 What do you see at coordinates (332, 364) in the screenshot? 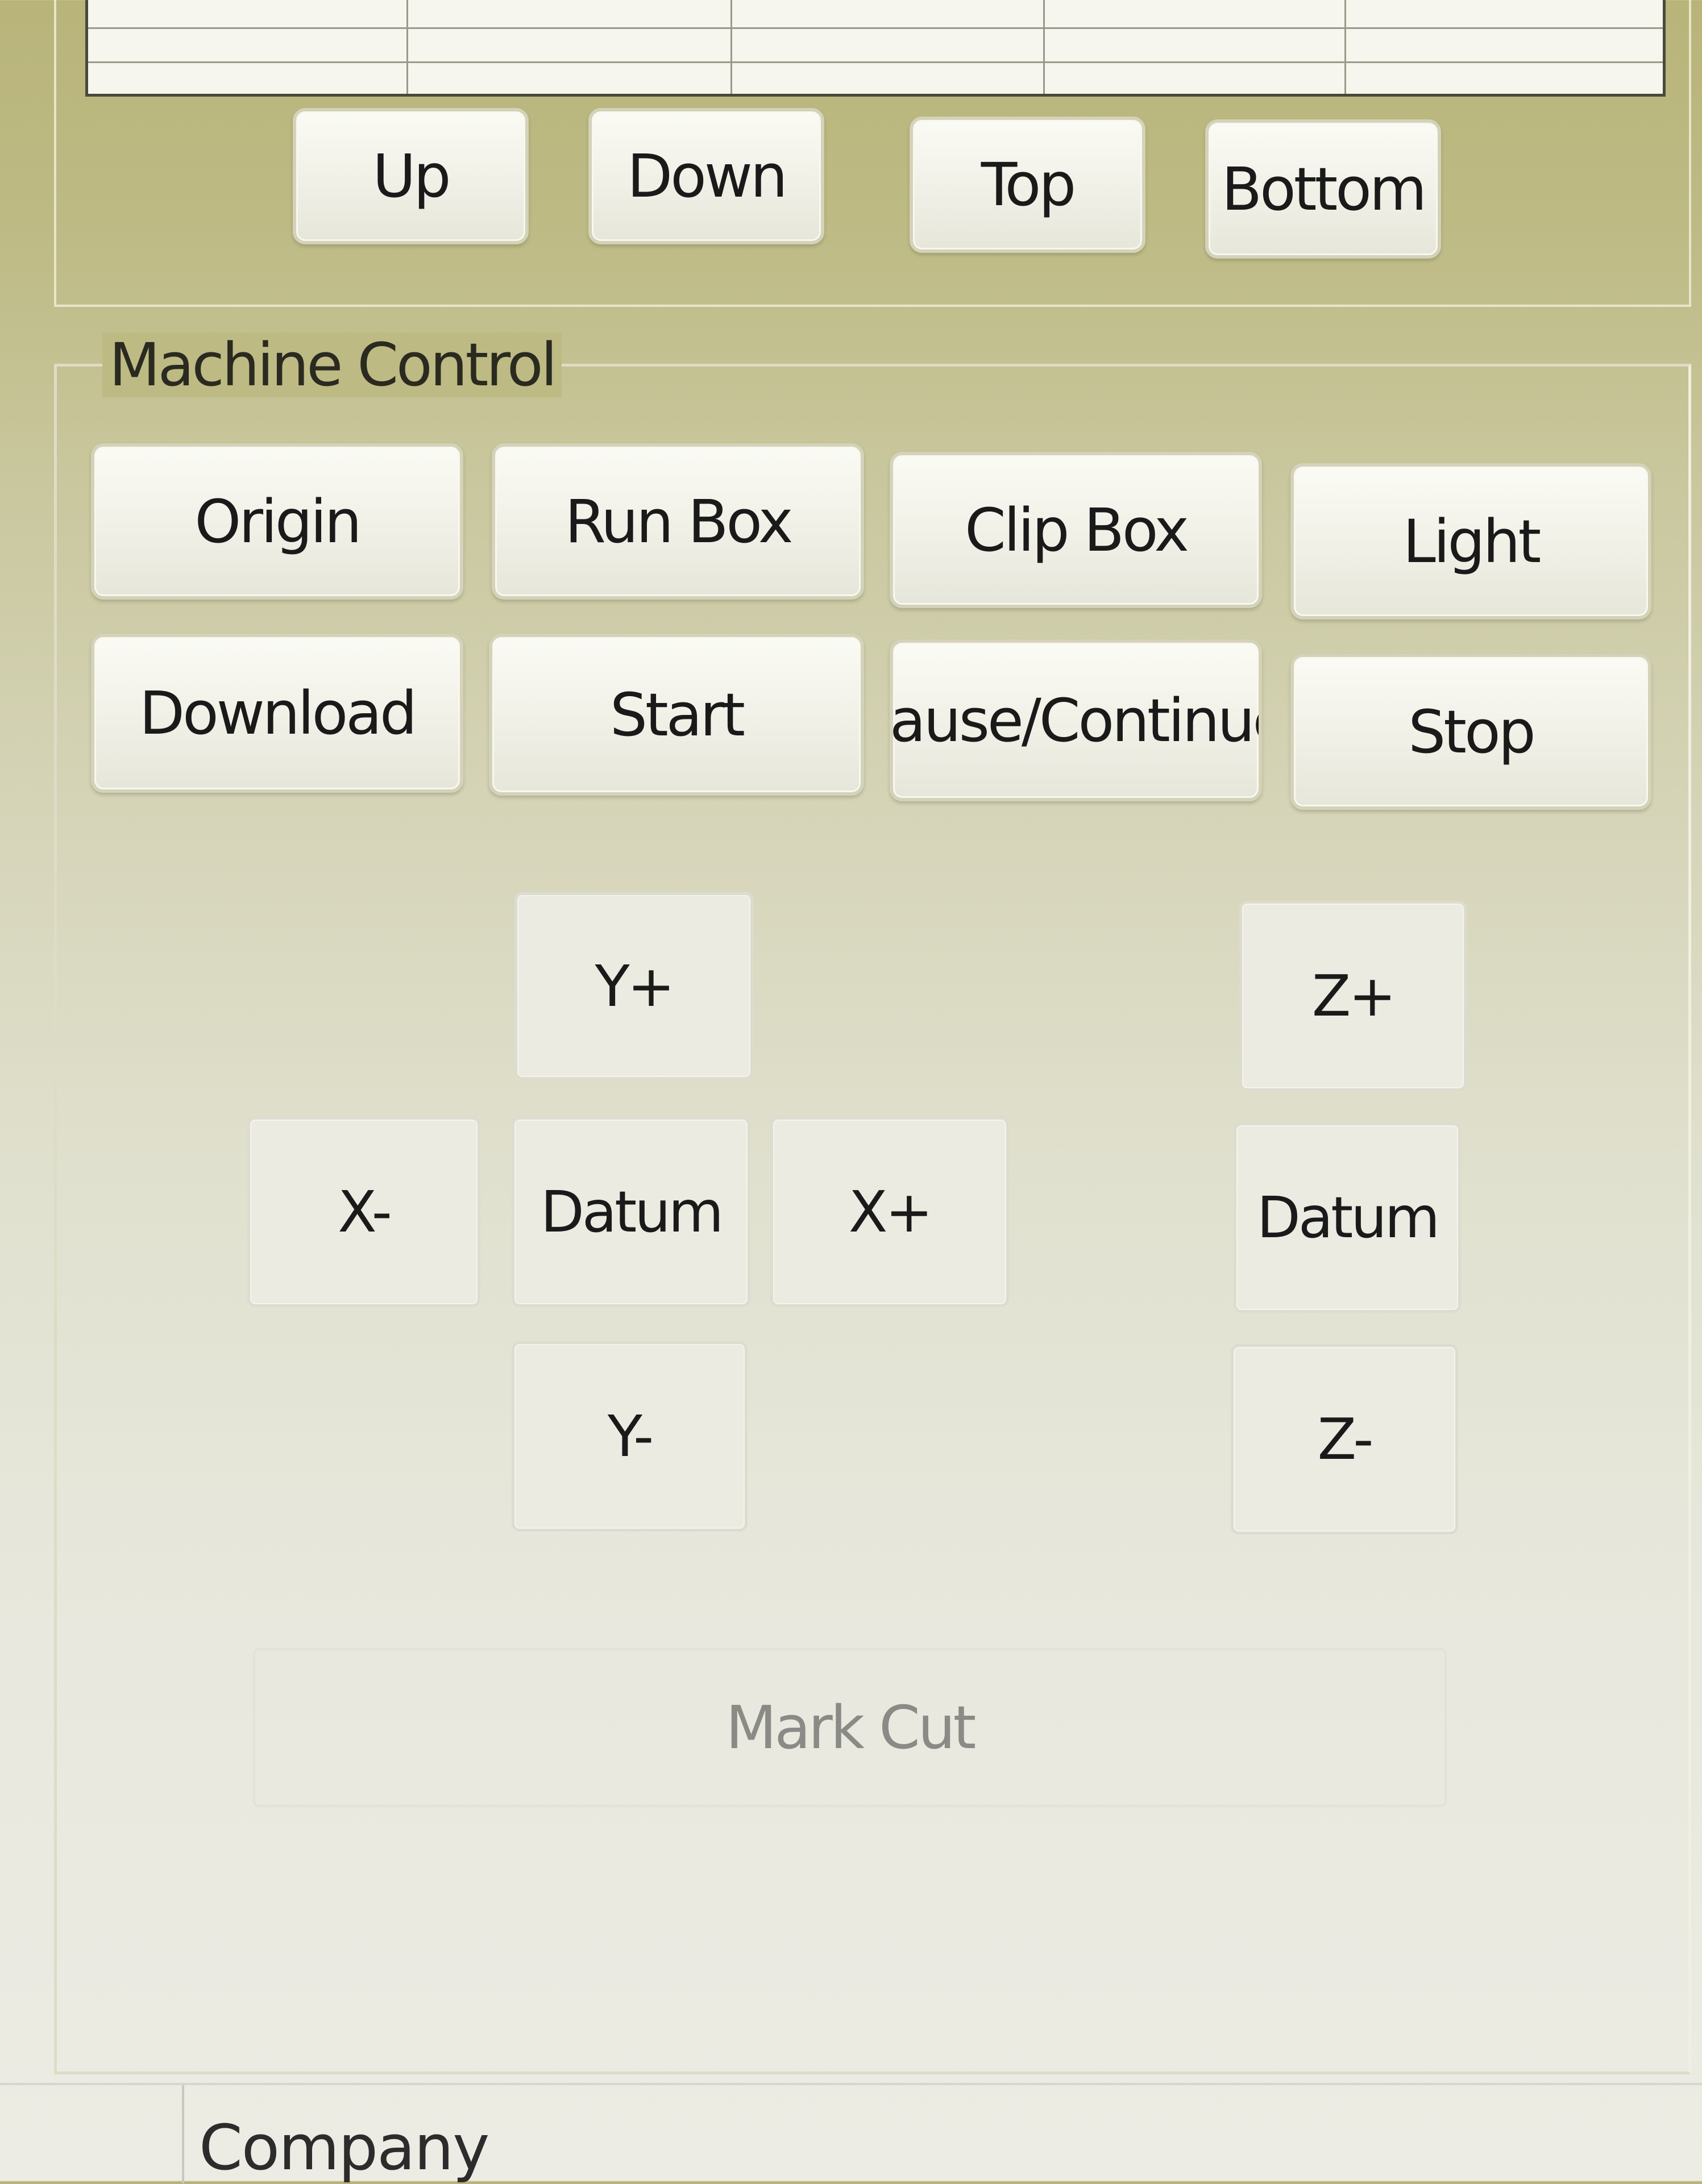
I see `machine-control-title: Machine Control` at bounding box center [332, 364].